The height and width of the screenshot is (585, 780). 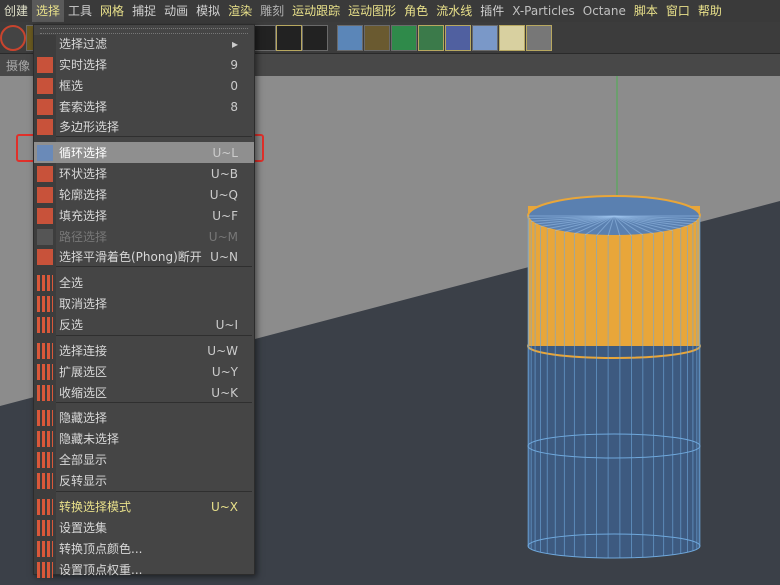 What do you see at coordinates (144, 106) in the screenshot?
I see `menu-item: 套索选择 8` at bounding box center [144, 106].